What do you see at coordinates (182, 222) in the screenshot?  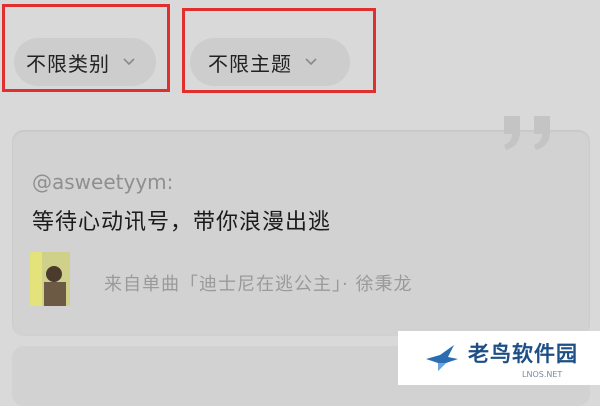 I see `comment-text: 等待心动讯号，带你浪漫出逃` at bounding box center [182, 222].